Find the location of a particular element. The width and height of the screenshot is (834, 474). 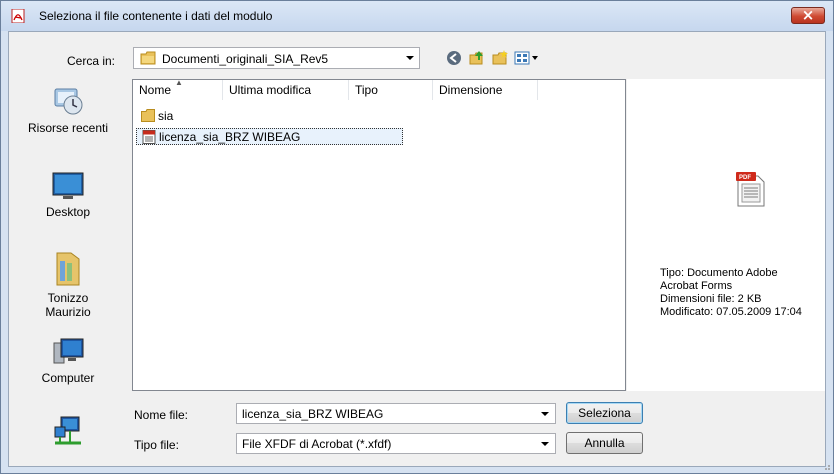

column-label: Tipo is located at coordinates (366, 90).